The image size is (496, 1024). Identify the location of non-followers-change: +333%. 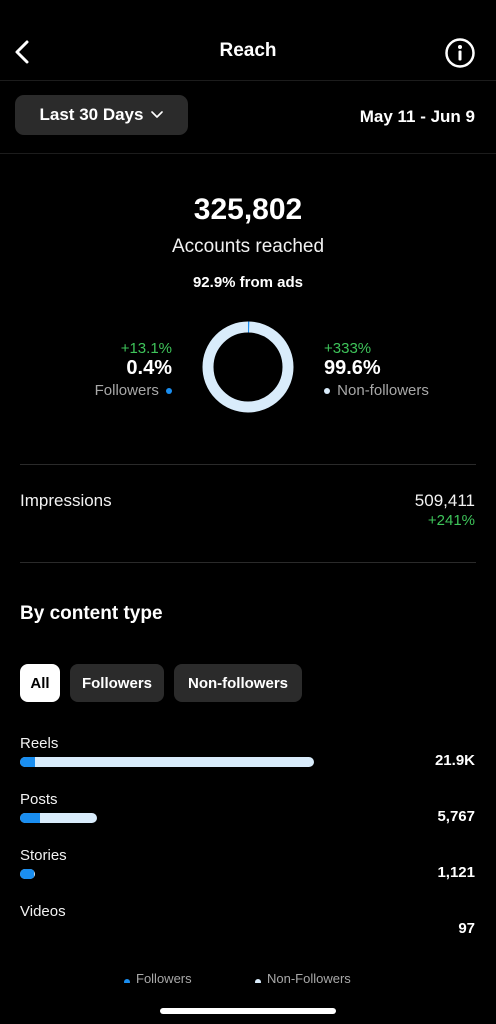
(348, 348).